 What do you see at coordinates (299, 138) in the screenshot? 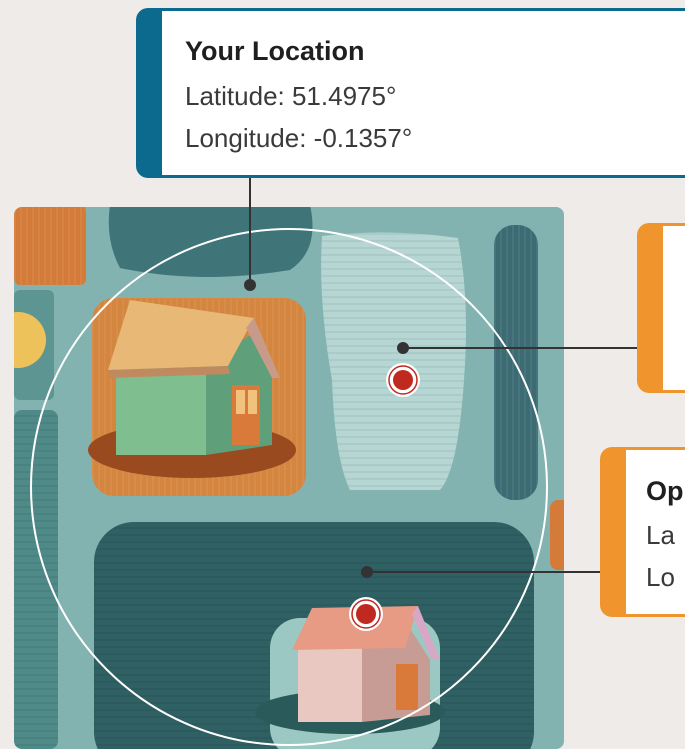
I see `longitude-text: Longitude: -0.1357°` at bounding box center [299, 138].